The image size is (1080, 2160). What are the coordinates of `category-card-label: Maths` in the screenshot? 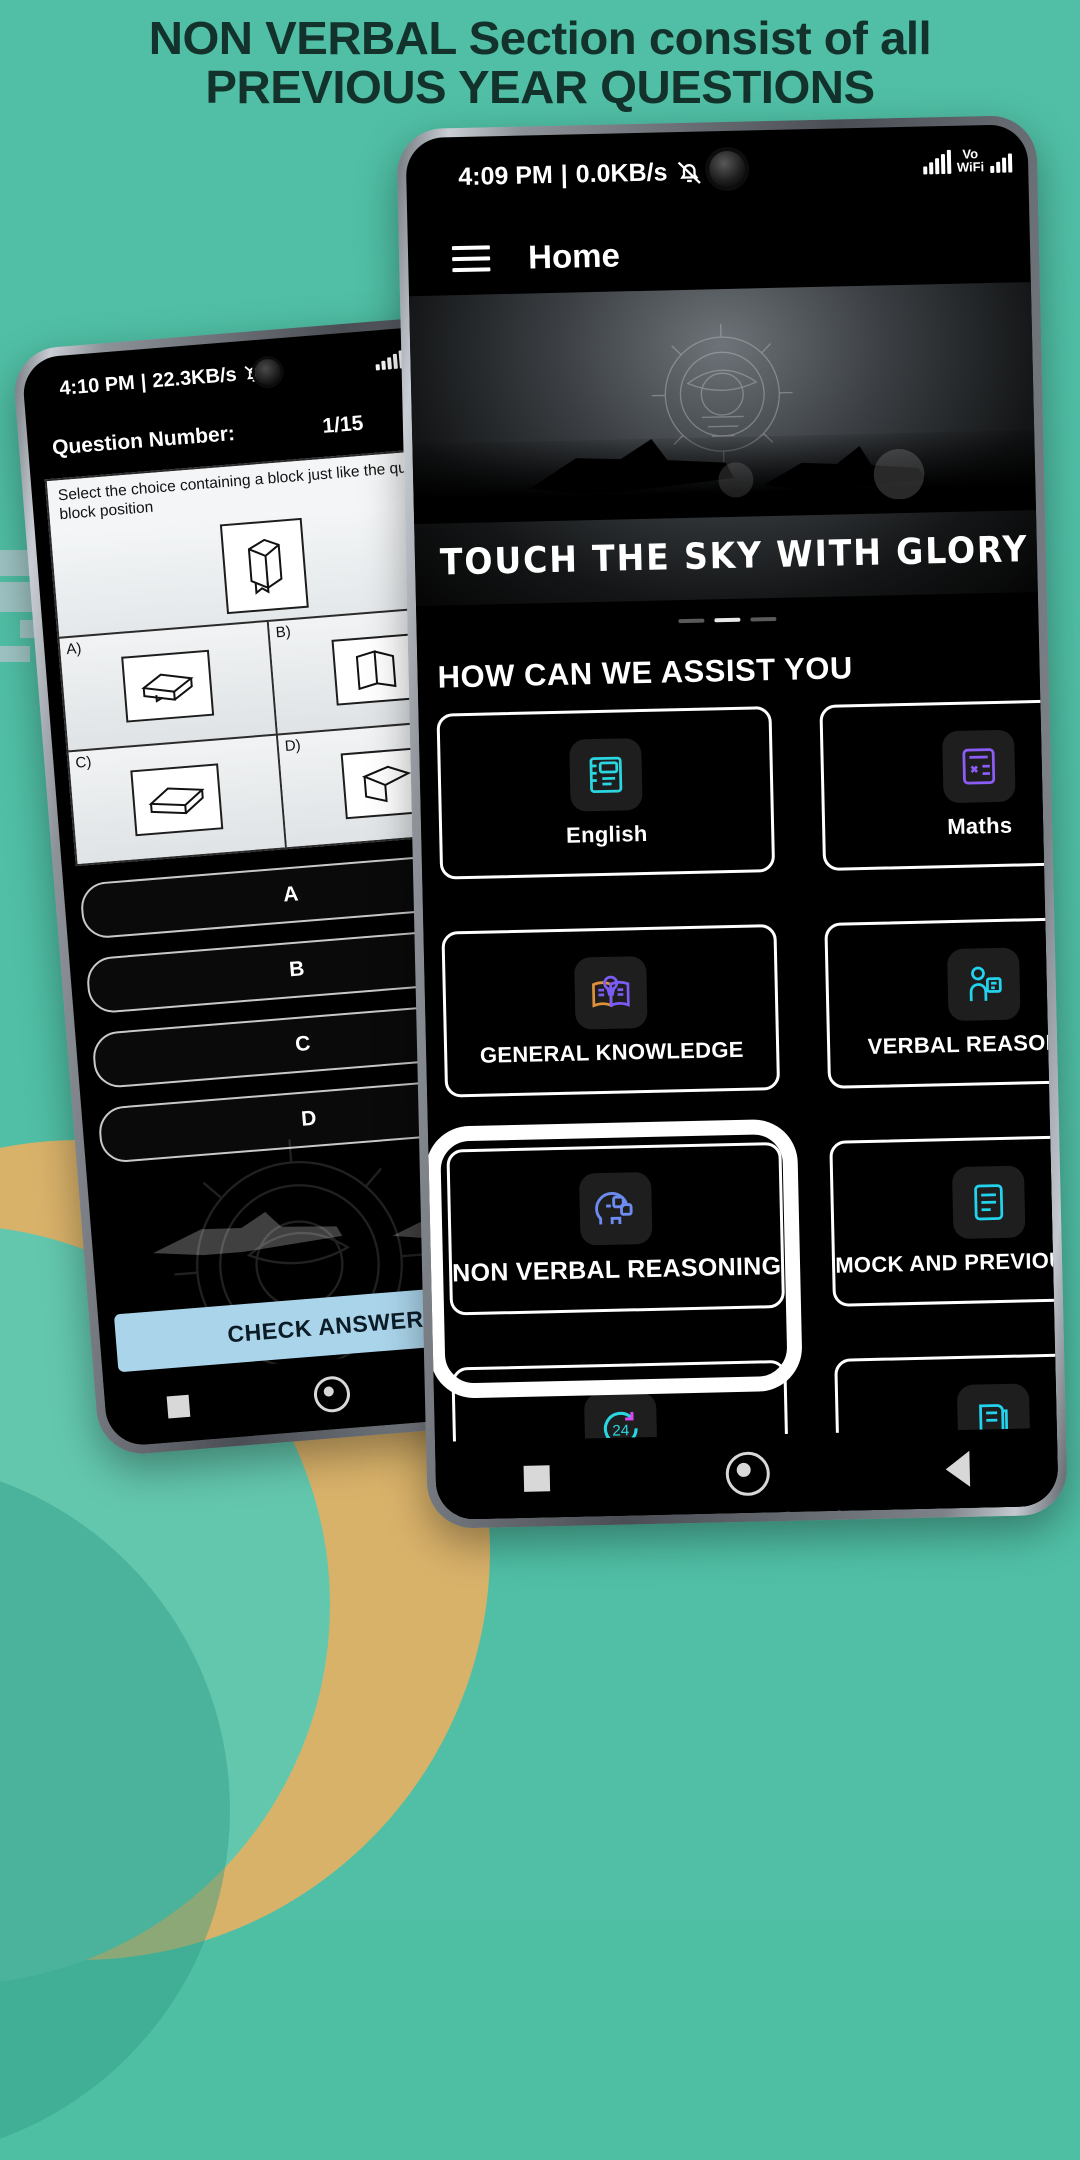 It's located at (979, 826).